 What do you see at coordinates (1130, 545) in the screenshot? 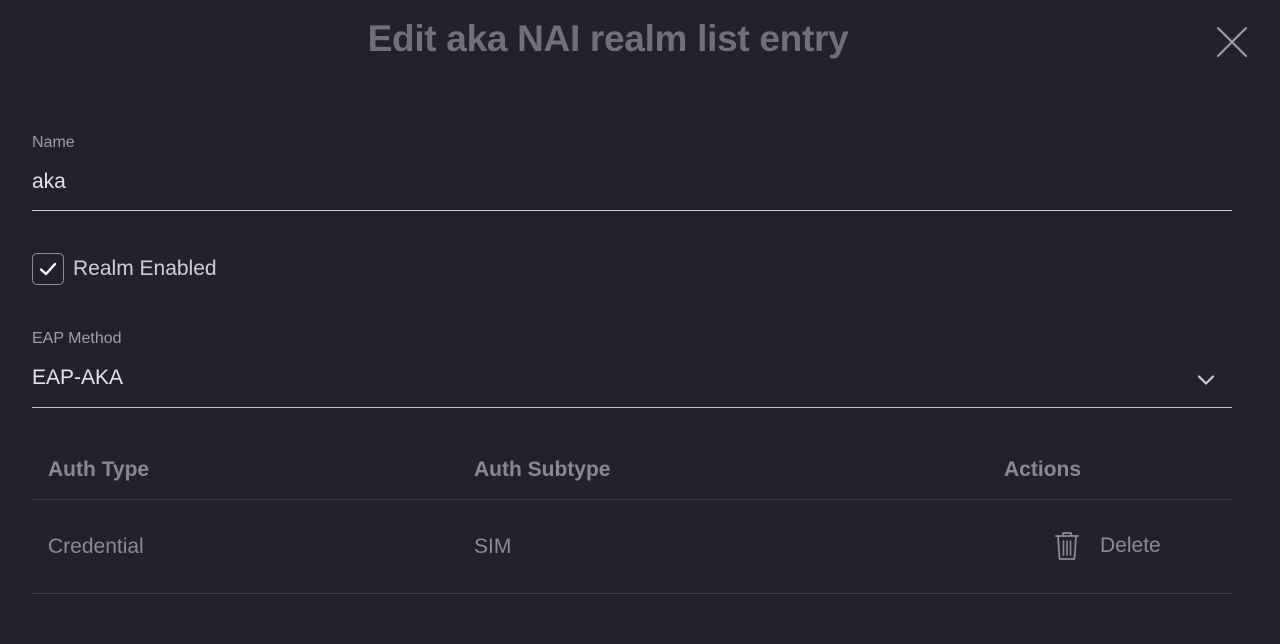
I see `delete-label: Delete` at bounding box center [1130, 545].